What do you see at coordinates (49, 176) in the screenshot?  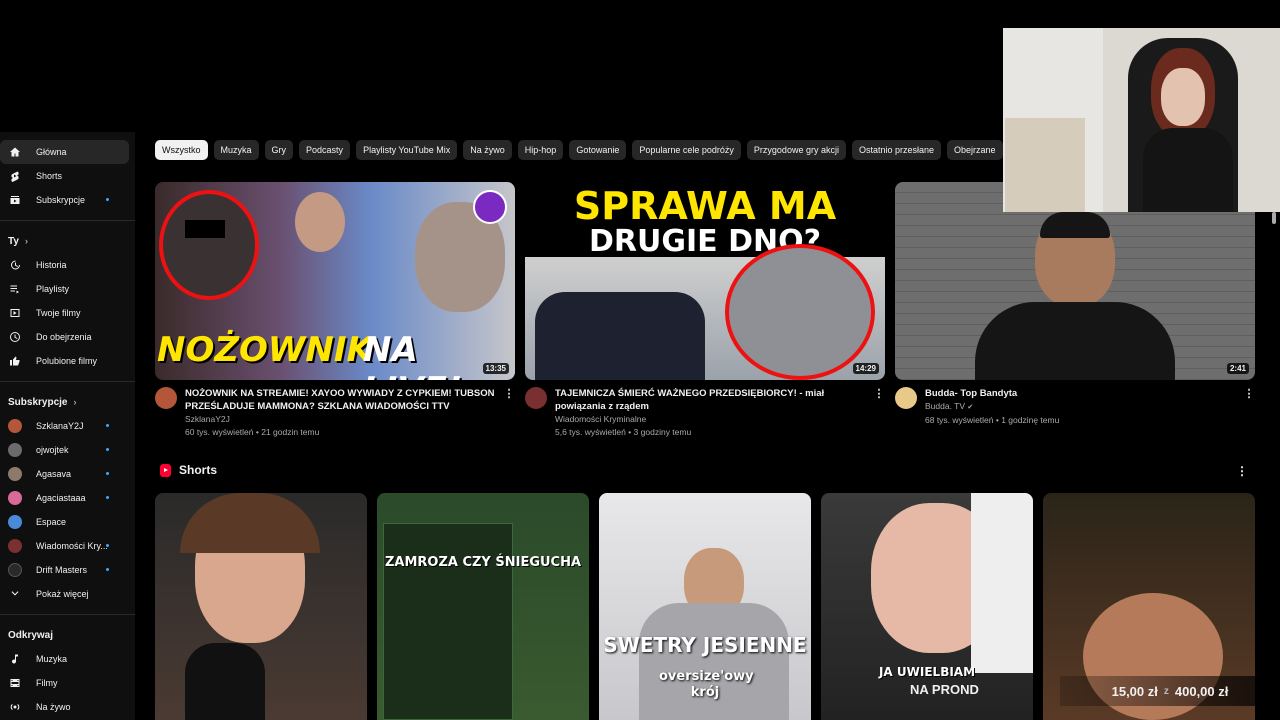 I see `sidebar-item-label: Shorts` at bounding box center [49, 176].